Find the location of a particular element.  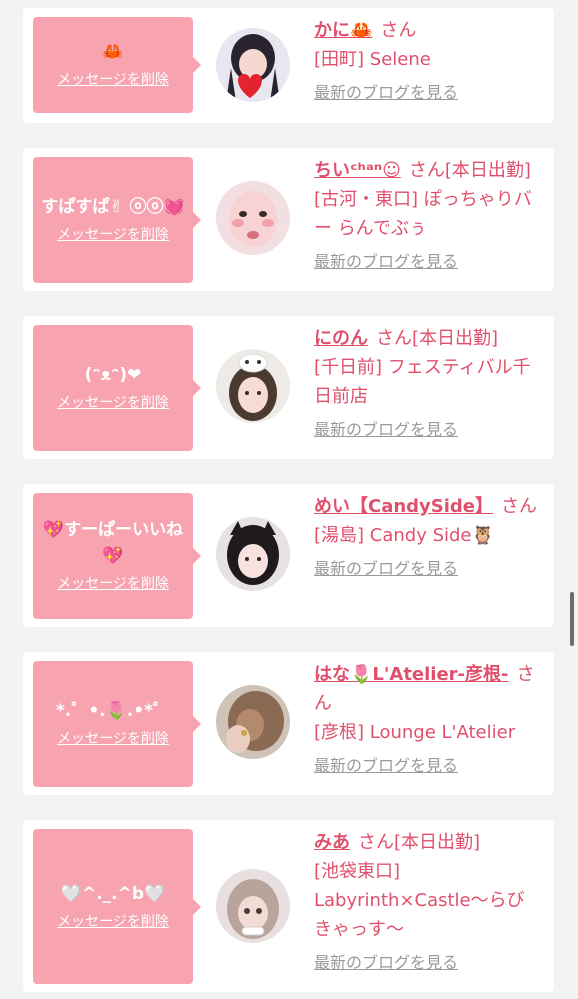

message-text: *.゜•.🌷.•*゜ is located at coordinates (113, 711).